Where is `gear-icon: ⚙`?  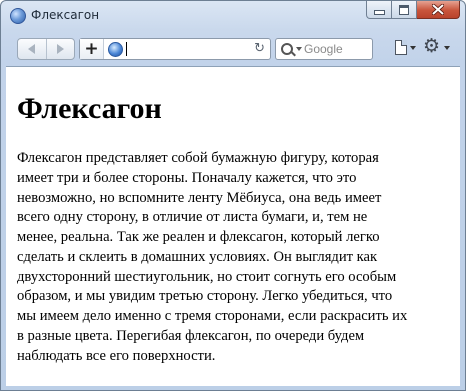 gear-icon: ⚙ is located at coordinates (432, 46).